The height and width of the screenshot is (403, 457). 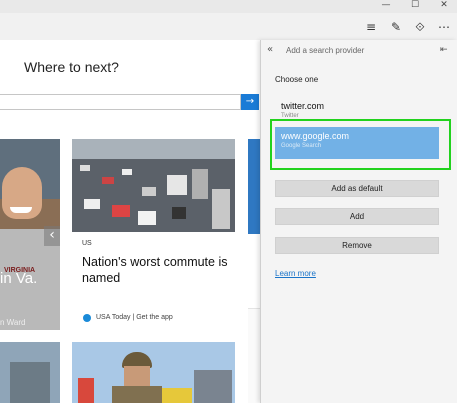 What do you see at coordinates (87, 318) in the screenshot?
I see `source-icon` at bounding box center [87, 318].